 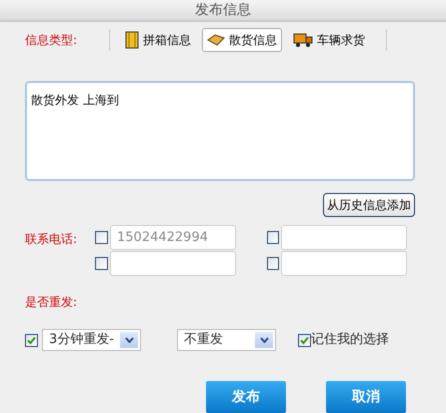 What do you see at coordinates (369, 205) in the screenshot?
I see `history-button: 从历史信息添加` at bounding box center [369, 205].